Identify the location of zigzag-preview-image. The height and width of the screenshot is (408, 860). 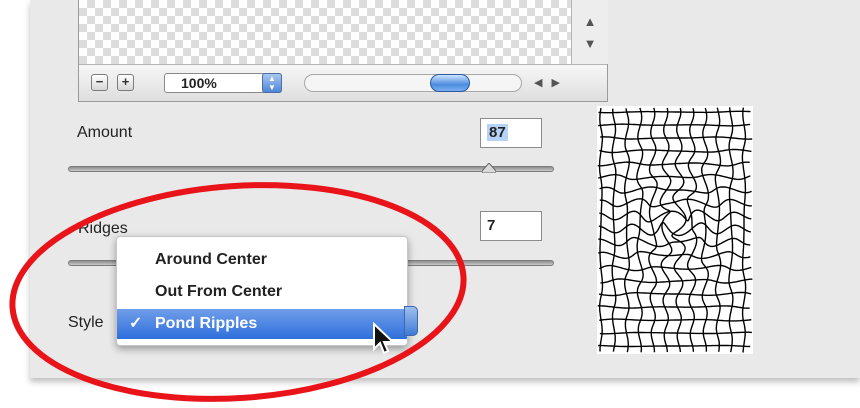
(675, 230).